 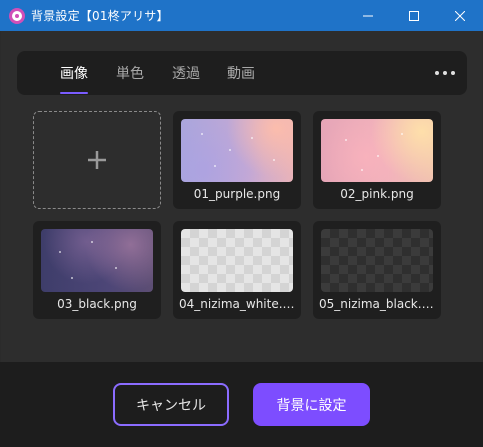 I want to click on cancel-button: キャンセル, so click(x=171, y=404).